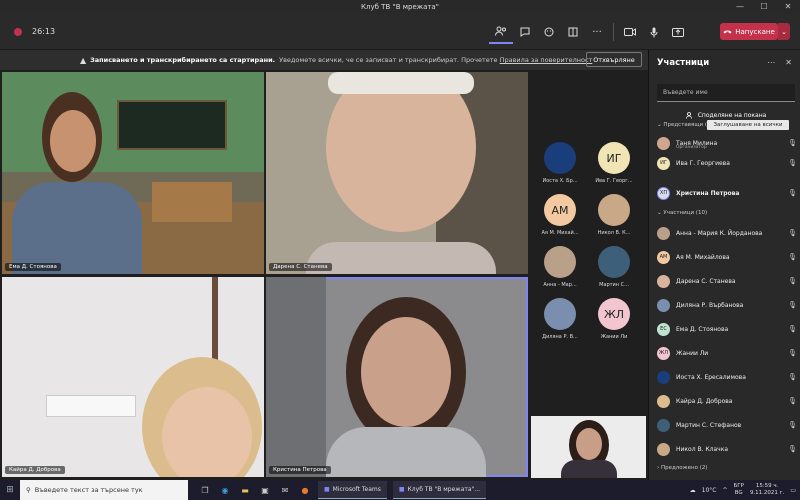  Describe the element at coordinates (727, 257) in the screenshot. I see `participant-row: АМ Ая М. Михайлова 🎙` at that location.